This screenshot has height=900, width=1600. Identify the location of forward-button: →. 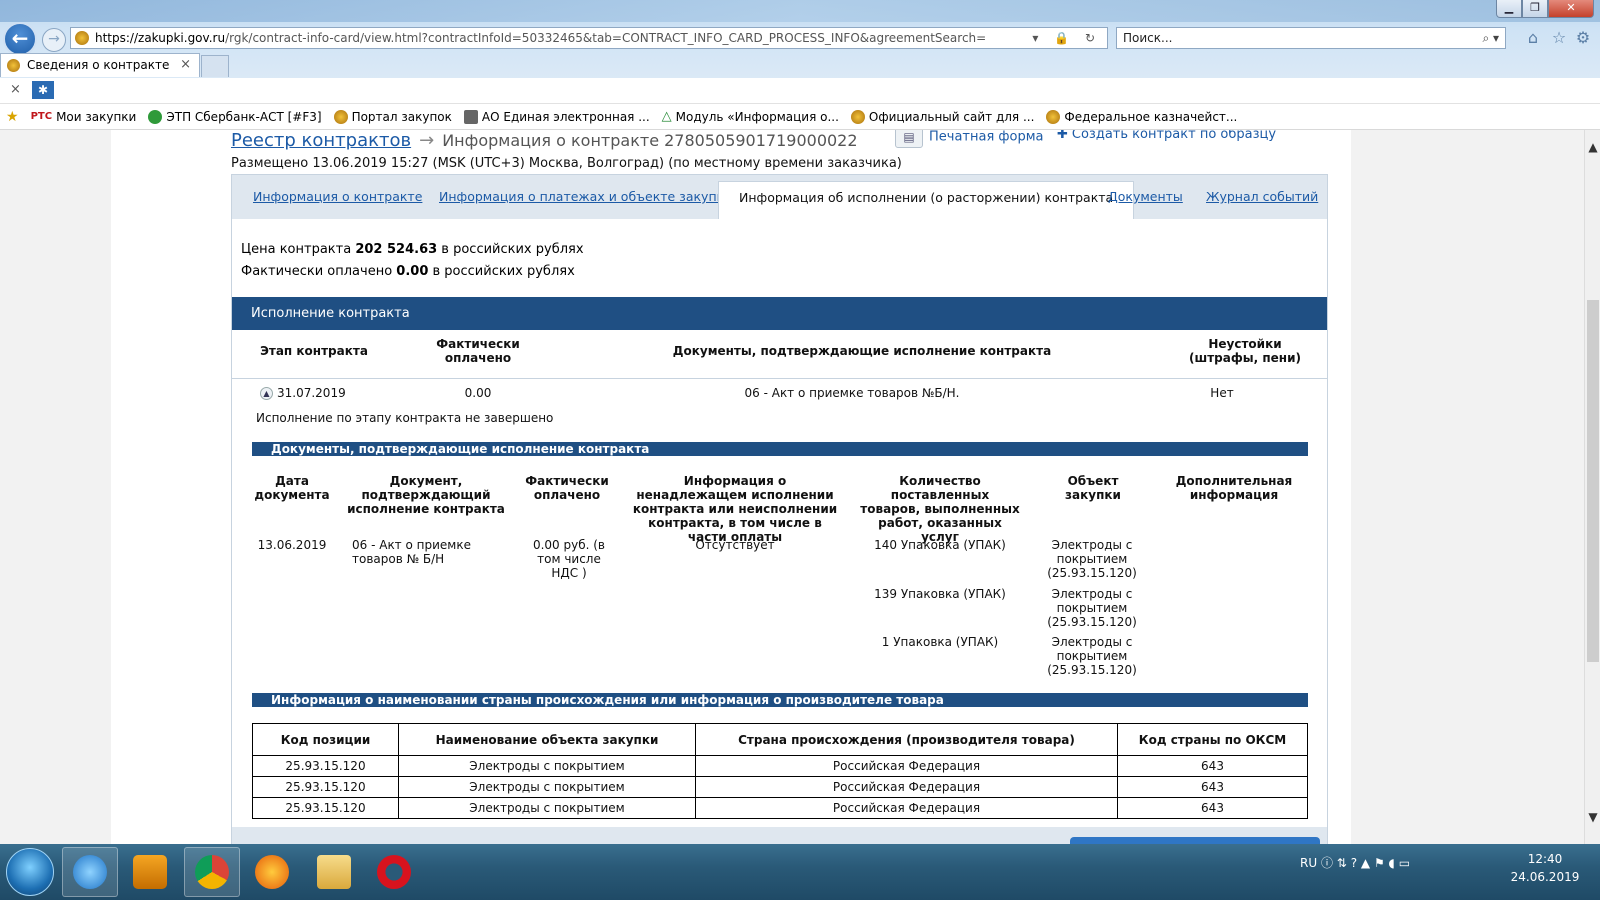
(54, 40).